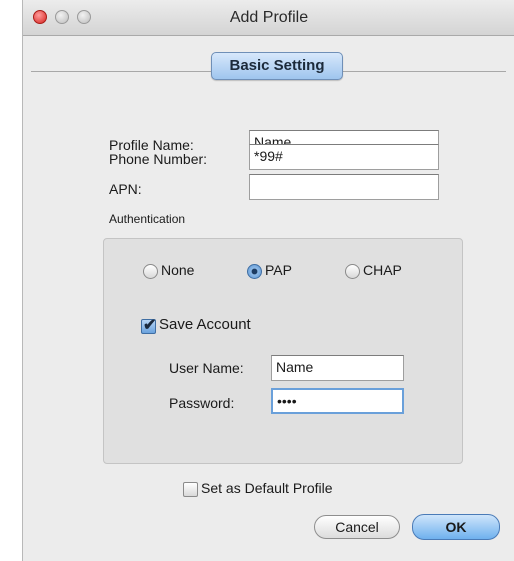 The width and height of the screenshot is (514, 561). I want to click on cancel-button: Cancel, so click(357, 527).